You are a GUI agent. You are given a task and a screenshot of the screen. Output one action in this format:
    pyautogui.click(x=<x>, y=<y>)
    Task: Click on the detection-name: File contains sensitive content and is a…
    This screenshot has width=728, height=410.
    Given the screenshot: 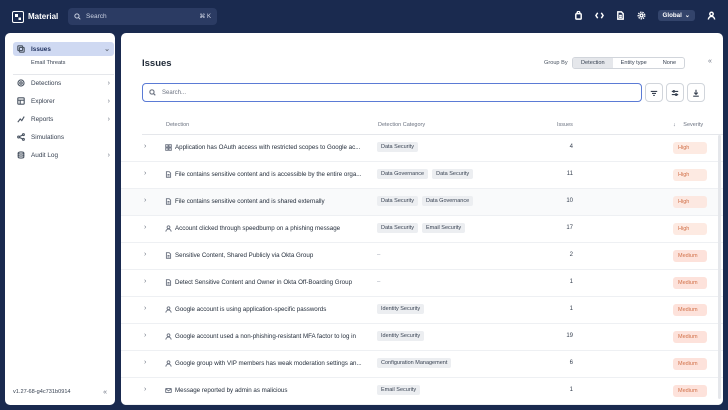 What is the action you would take?
    pyautogui.click(x=268, y=174)
    